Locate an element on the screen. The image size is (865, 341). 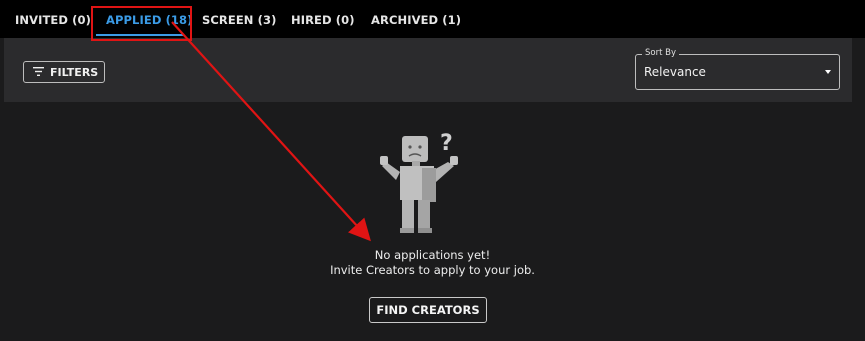
tab-hired: HIRED (0) is located at coordinates (323, 19).